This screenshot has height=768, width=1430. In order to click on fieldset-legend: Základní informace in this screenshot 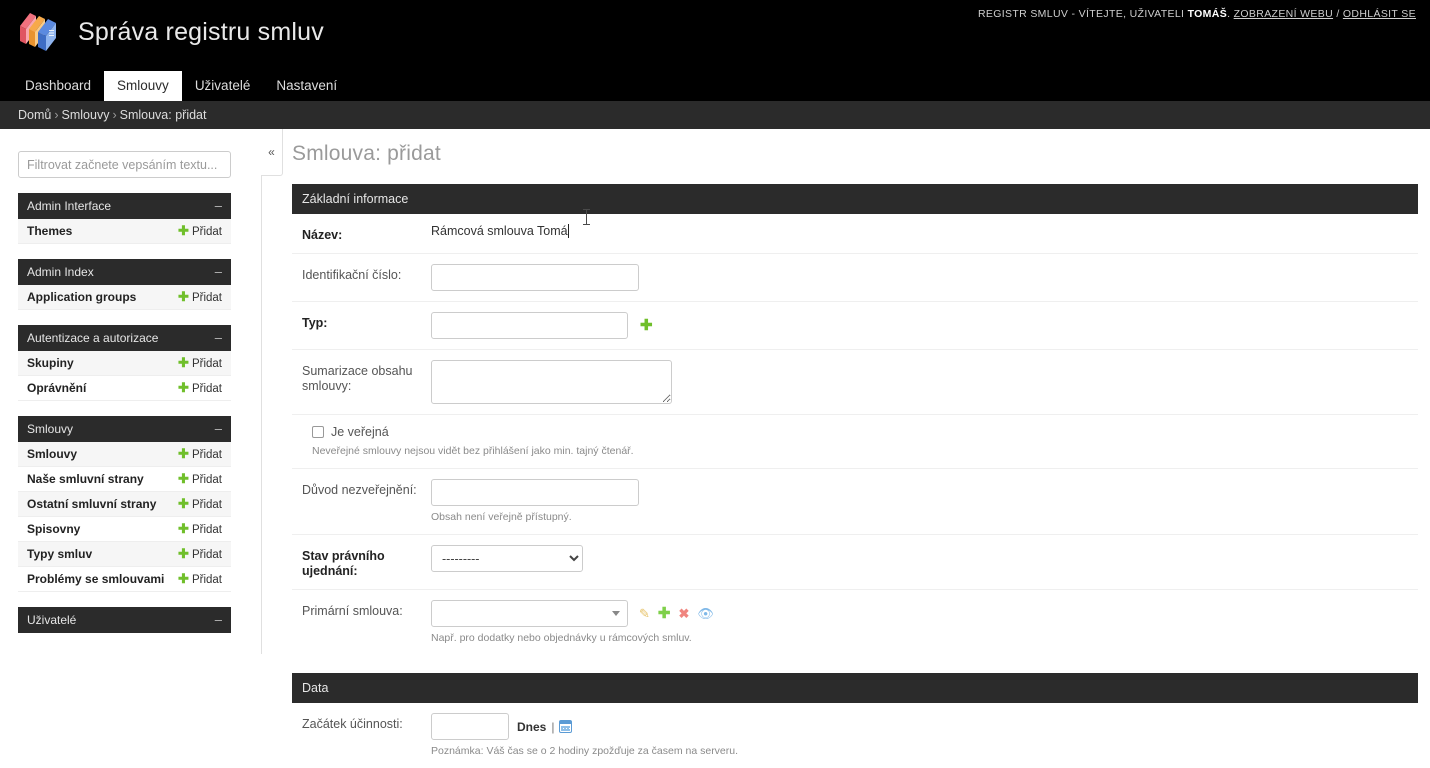, I will do `click(855, 199)`.